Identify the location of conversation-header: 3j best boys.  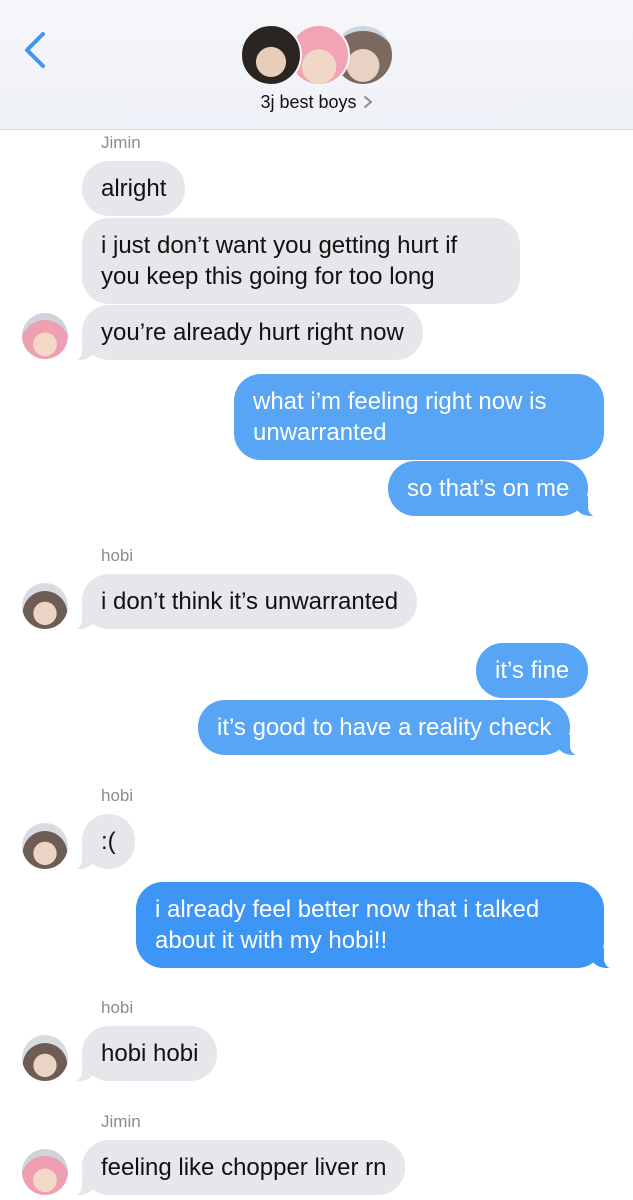
(316, 65).